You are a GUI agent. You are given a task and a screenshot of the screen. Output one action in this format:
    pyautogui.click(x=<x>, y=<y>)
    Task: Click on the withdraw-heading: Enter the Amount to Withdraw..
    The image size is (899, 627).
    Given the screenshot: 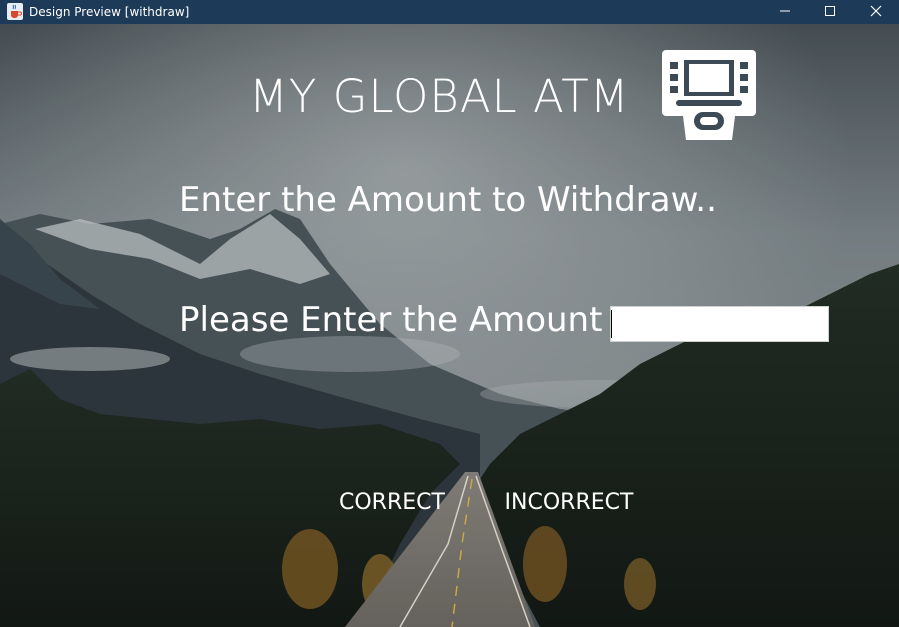 What is the action you would take?
    pyautogui.click(x=448, y=200)
    